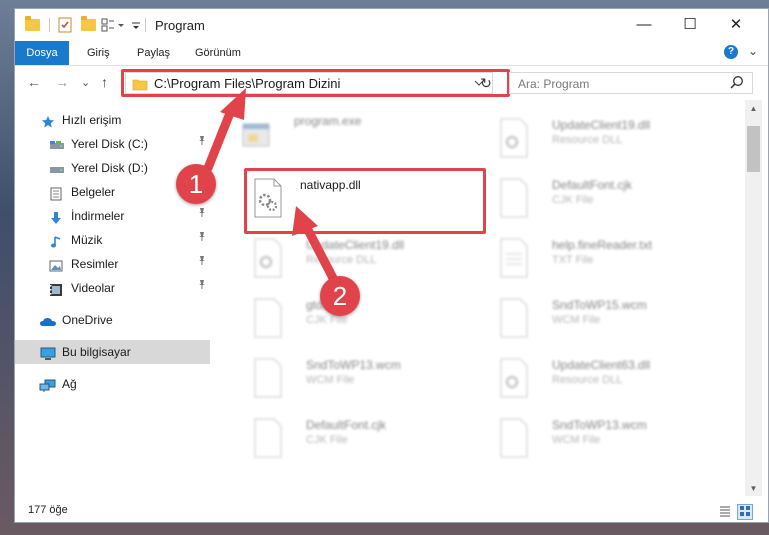 The width and height of the screenshot is (769, 535). What do you see at coordinates (65, 25) in the screenshot?
I see `properties-icon` at bounding box center [65, 25].